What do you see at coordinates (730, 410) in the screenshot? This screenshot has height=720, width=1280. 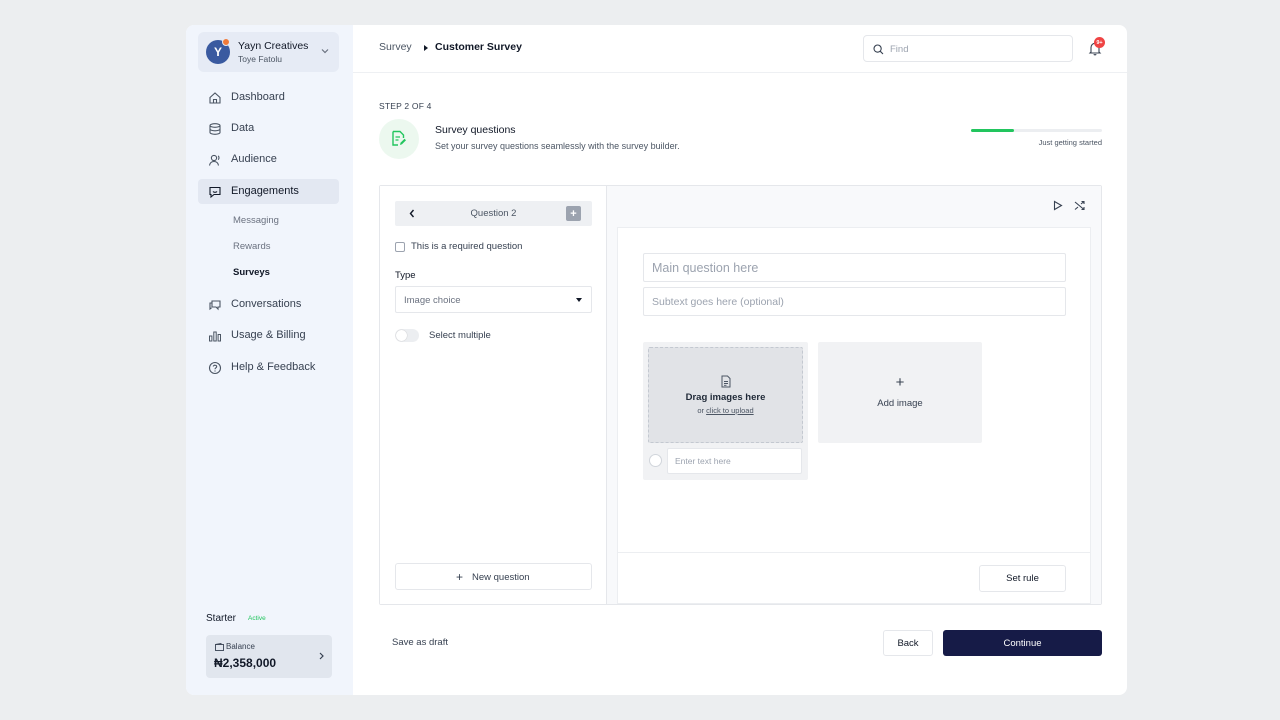 I see `upload-link: click to upload` at bounding box center [730, 410].